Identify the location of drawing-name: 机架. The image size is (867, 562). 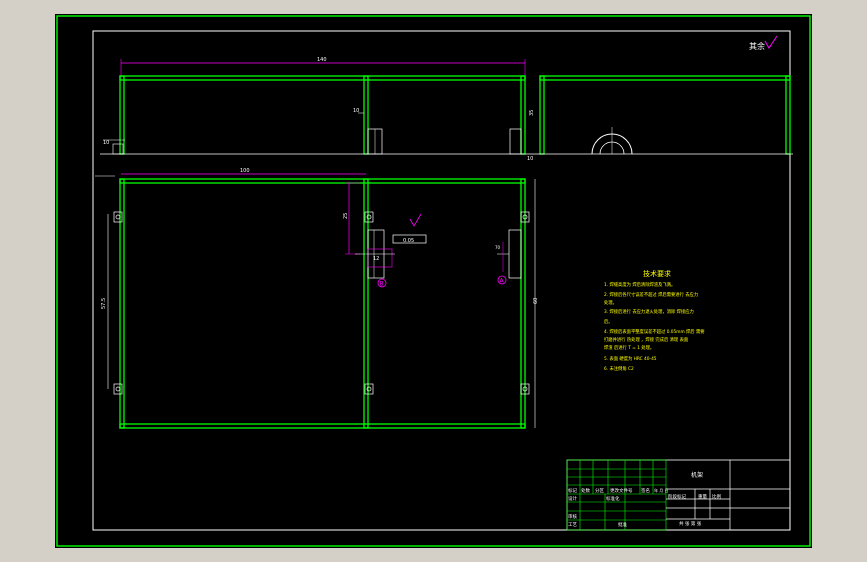
(697, 475).